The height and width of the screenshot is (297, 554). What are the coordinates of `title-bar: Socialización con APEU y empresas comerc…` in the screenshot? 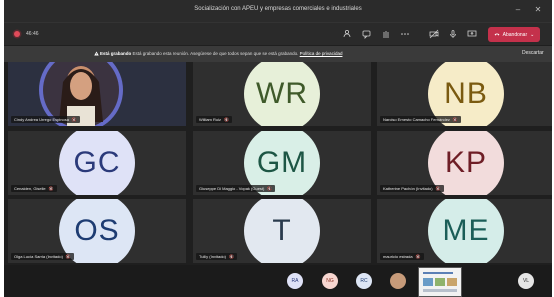 It's located at (278, 11).